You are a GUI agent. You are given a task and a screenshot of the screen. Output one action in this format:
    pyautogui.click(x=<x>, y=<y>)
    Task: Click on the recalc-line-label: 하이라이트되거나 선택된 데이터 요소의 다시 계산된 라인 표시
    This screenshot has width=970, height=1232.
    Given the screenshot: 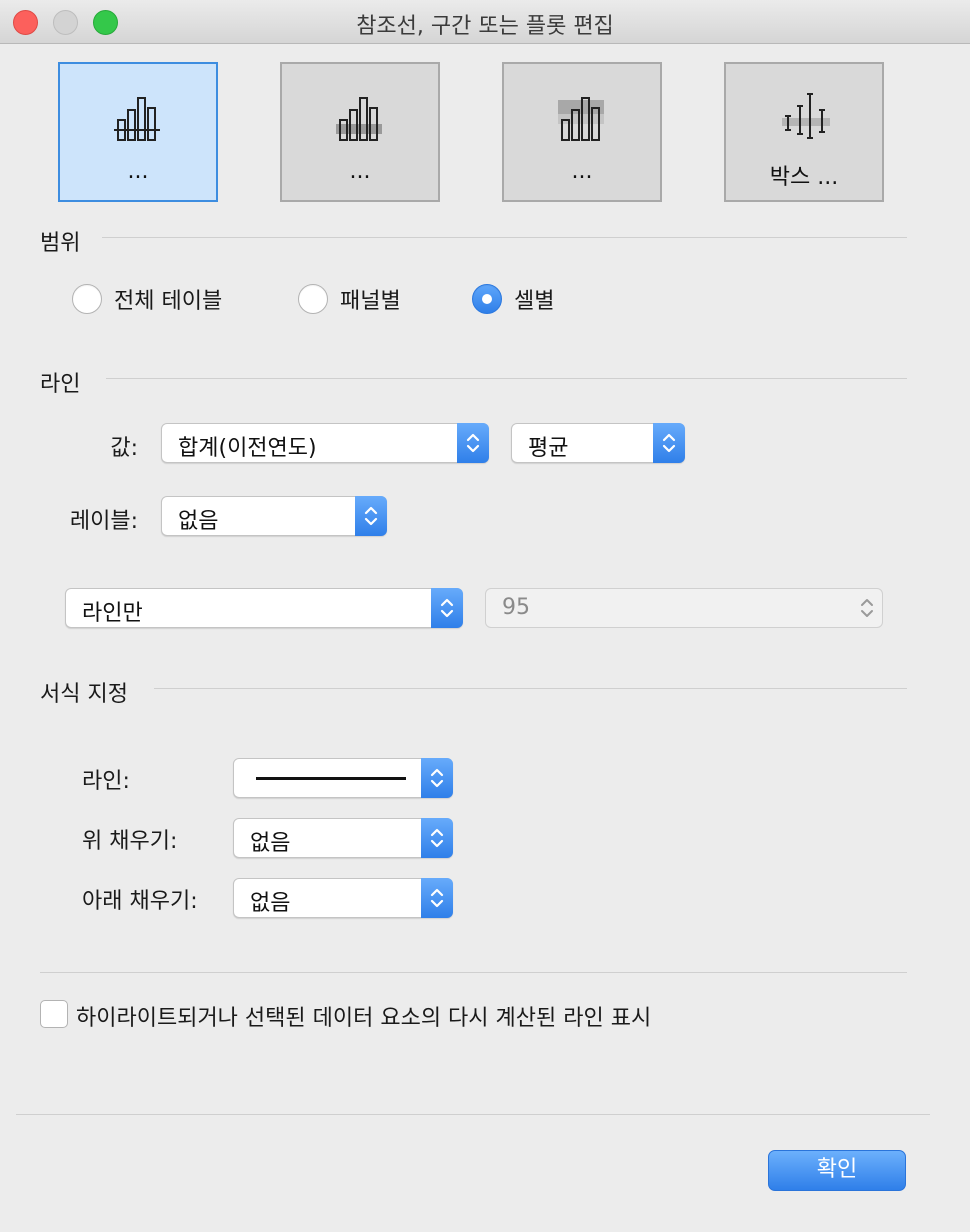 What is the action you would take?
    pyautogui.click(x=363, y=1016)
    